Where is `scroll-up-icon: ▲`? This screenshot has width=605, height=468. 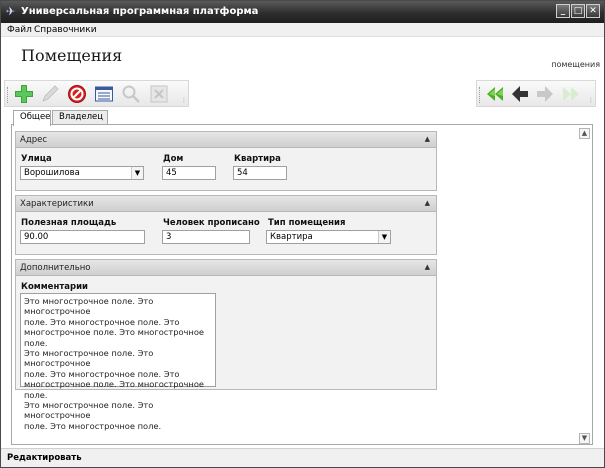 scroll-up-icon: ▲ is located at coordinates (584, 133).